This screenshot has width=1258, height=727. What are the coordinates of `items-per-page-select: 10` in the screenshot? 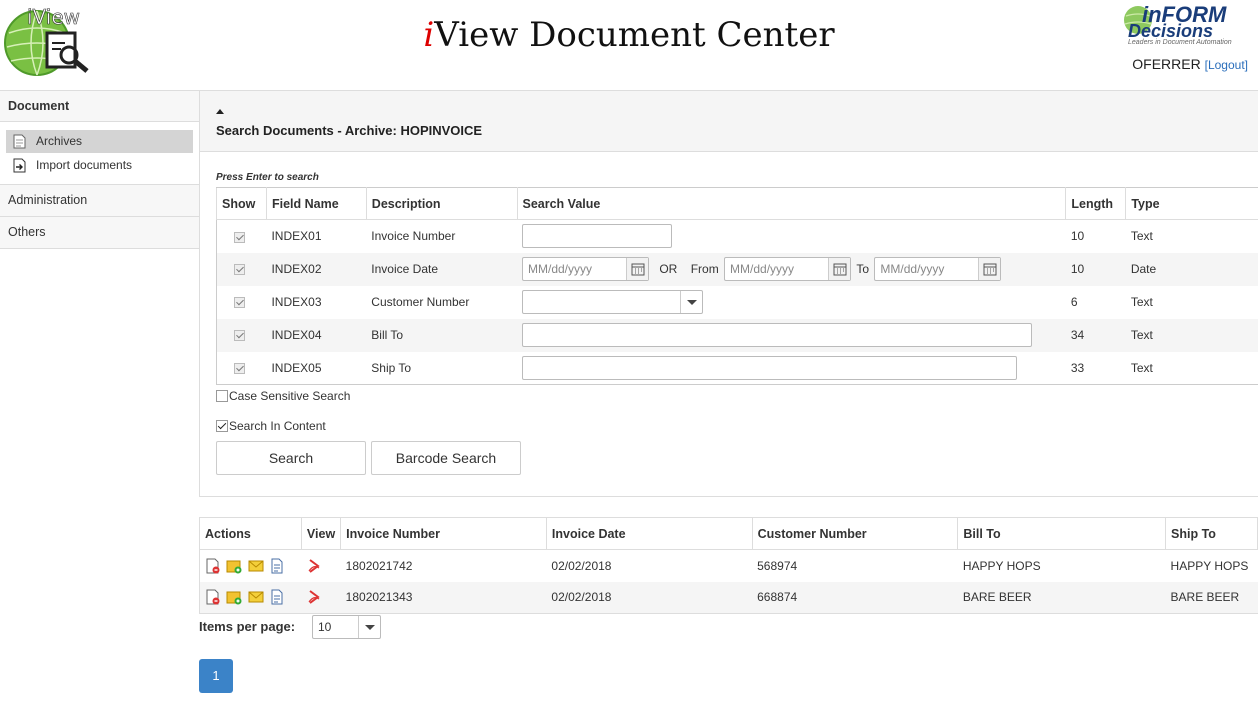 It's located at (346, 627).